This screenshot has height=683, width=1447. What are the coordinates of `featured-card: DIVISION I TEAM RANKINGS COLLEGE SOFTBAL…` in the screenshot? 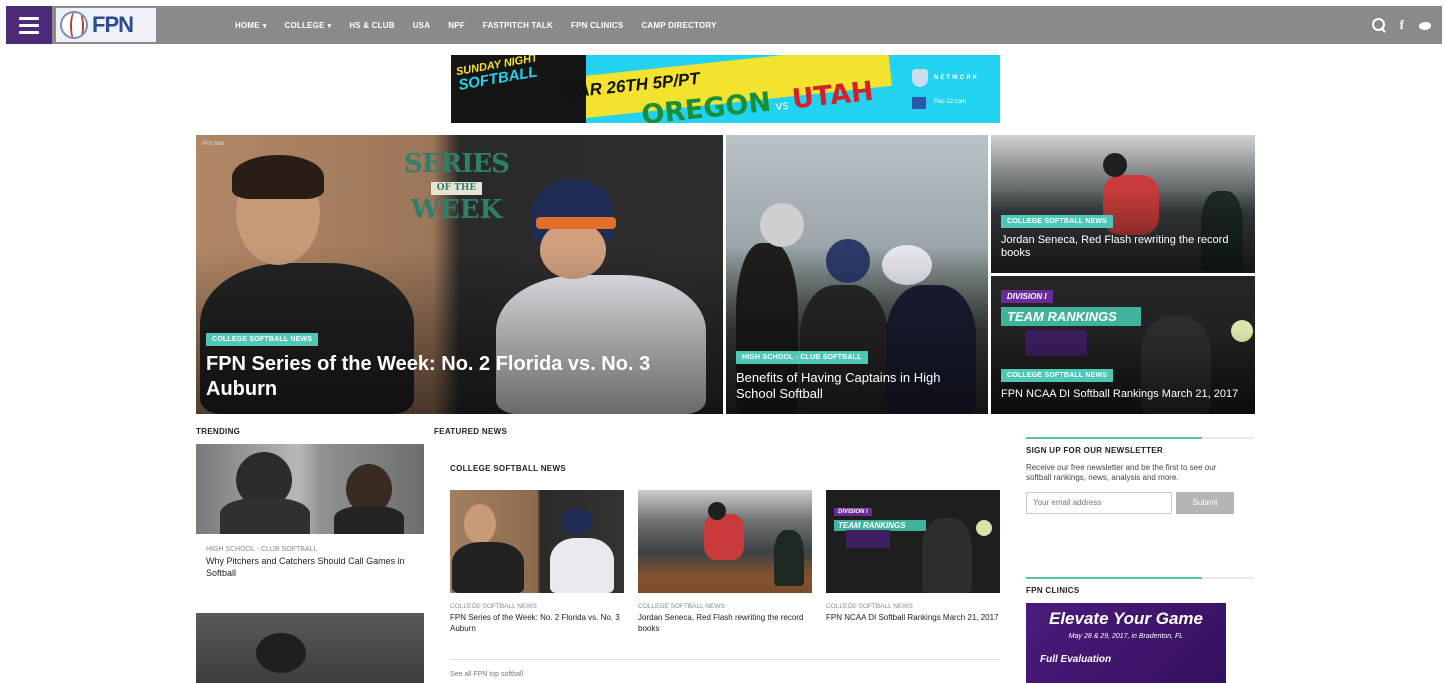 It's located at (913, 562).